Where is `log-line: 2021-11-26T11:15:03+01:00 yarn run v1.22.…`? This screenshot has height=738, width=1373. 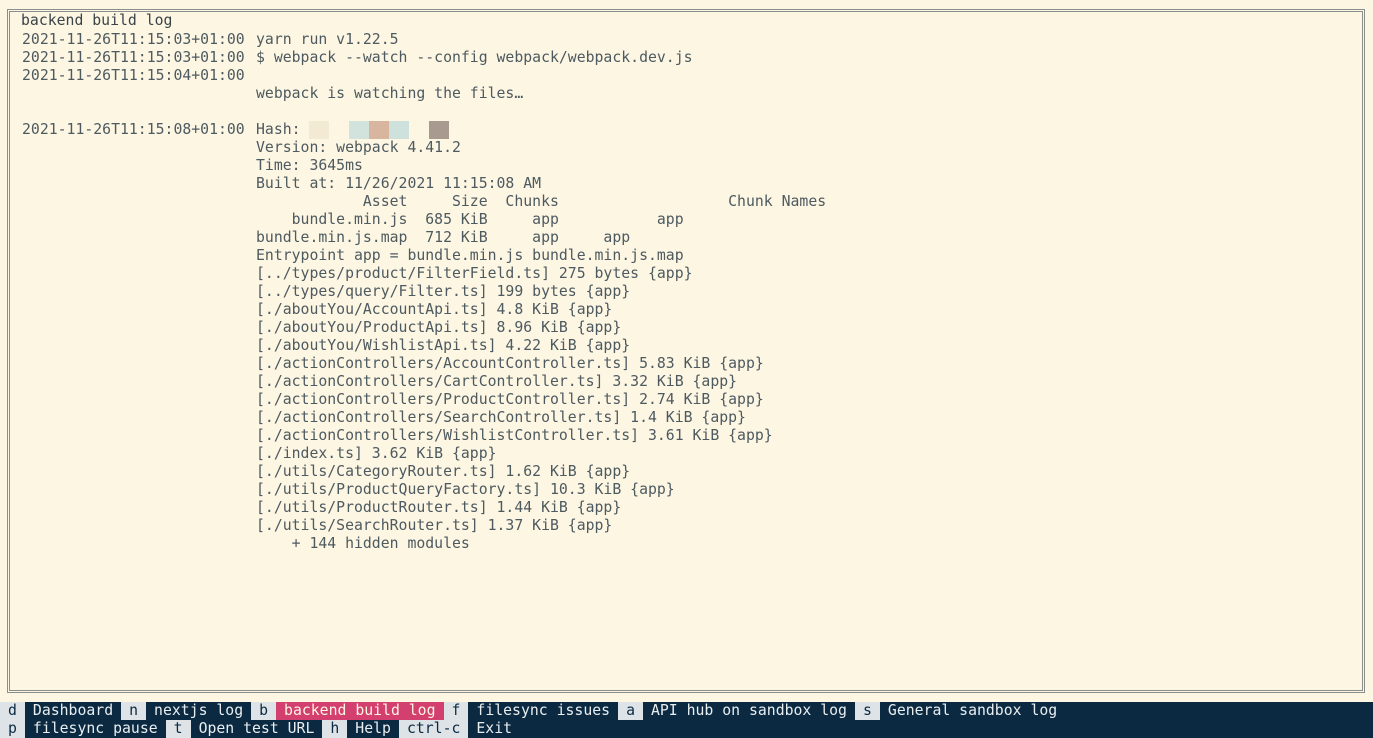 log-line: 2021-11-26T11:15:03+01:00 yarn run v1.22.… is located at coordinates (692, 40).